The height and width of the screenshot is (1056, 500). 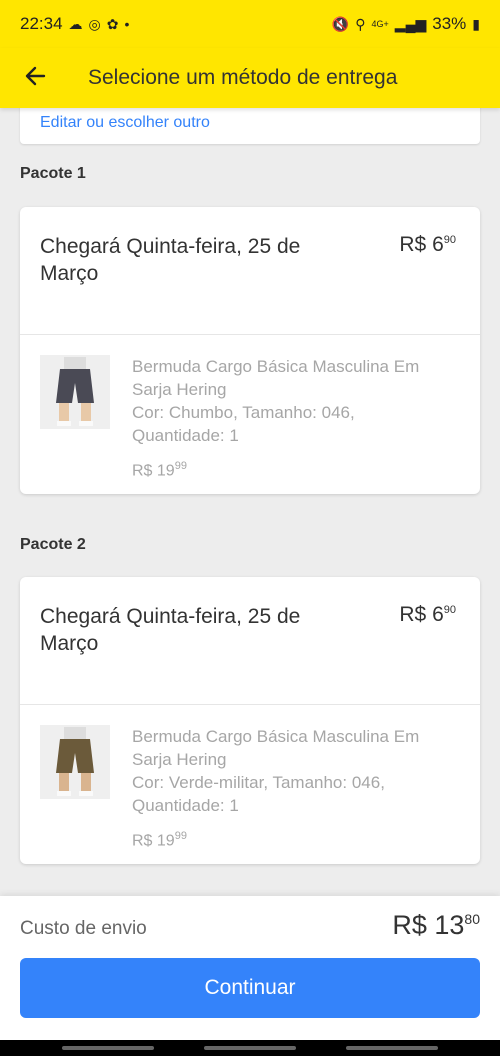 I want to click on nav-back, so click(x=392, y=1048).